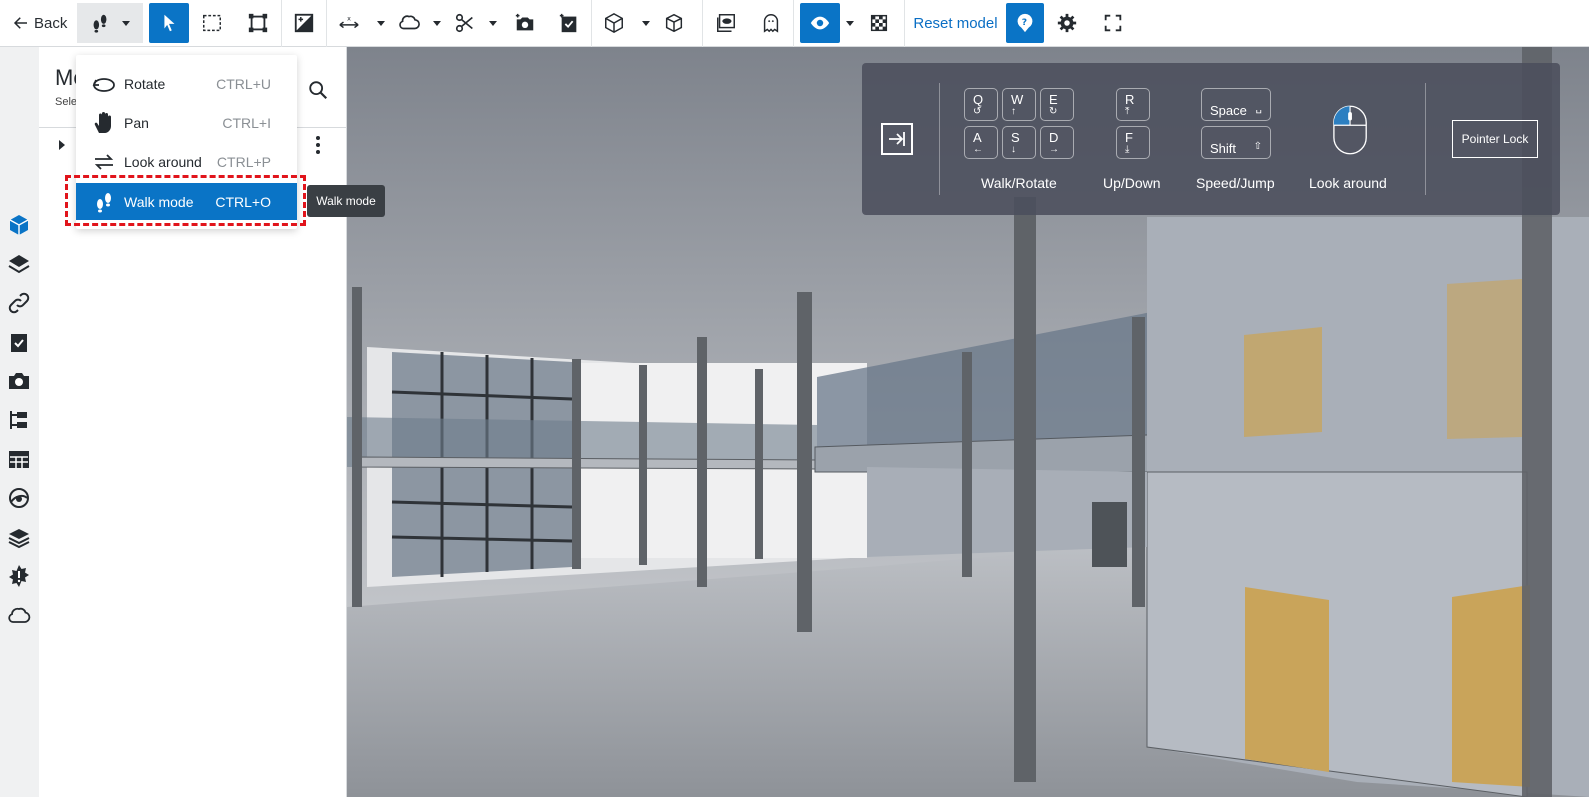 Image resolution: width=1589 pixels, height=797 pixels. I want to click on model-cube-icon, so click(19, 225).